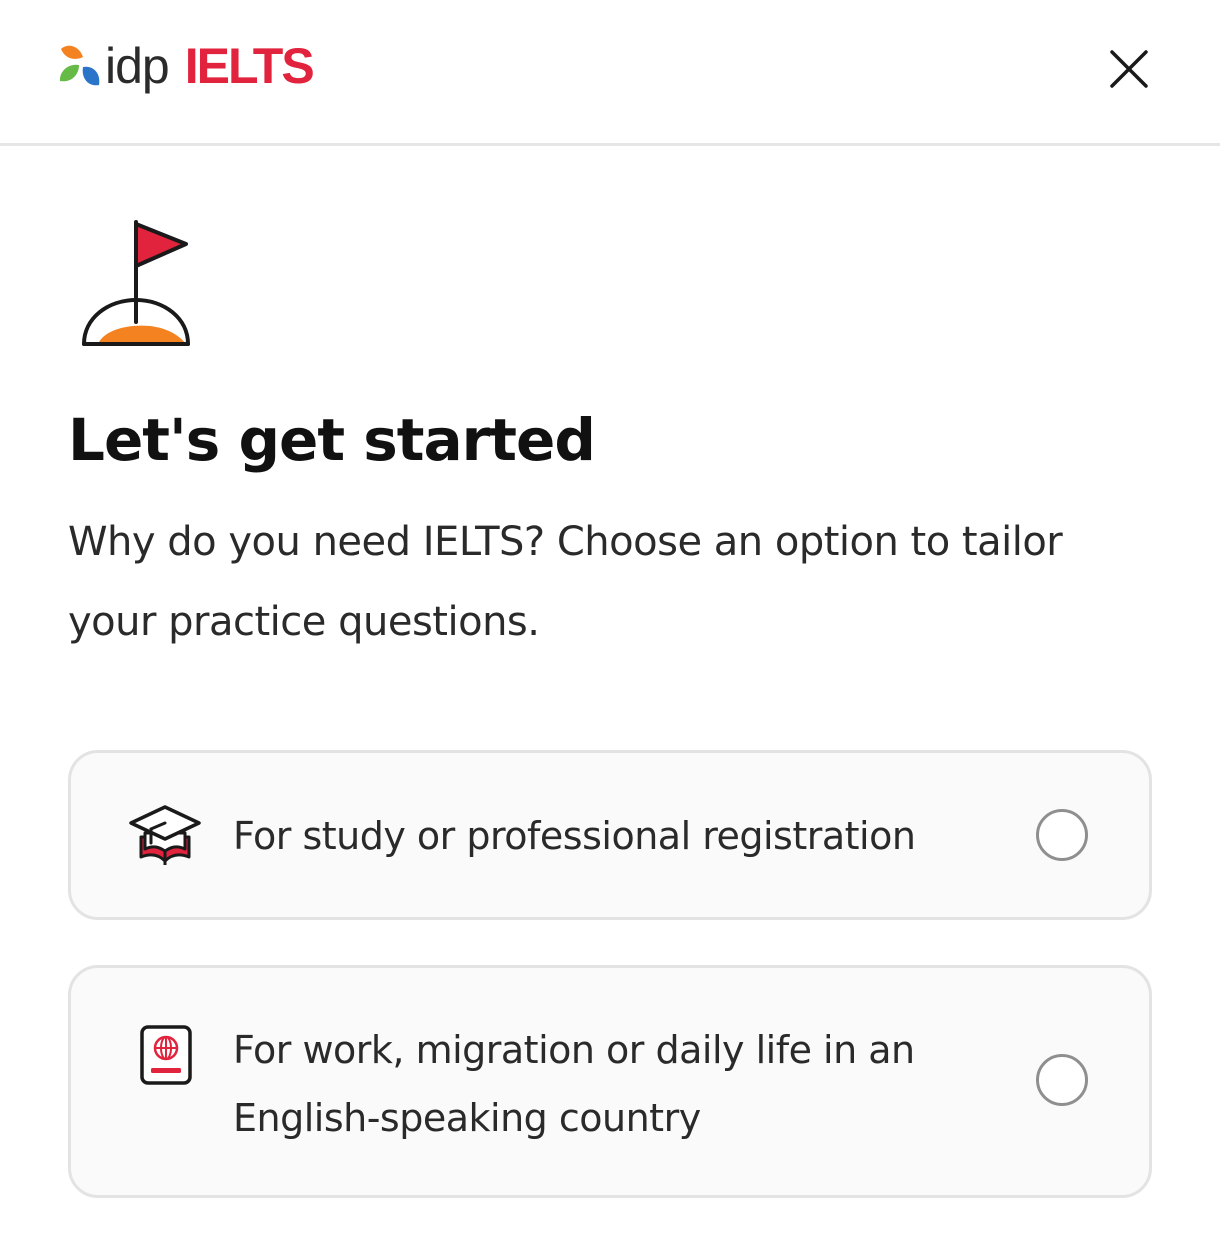  Describe the element at coordinates (136, 283) in the screenshot. I see `flag-in-hole-icon` at that location.